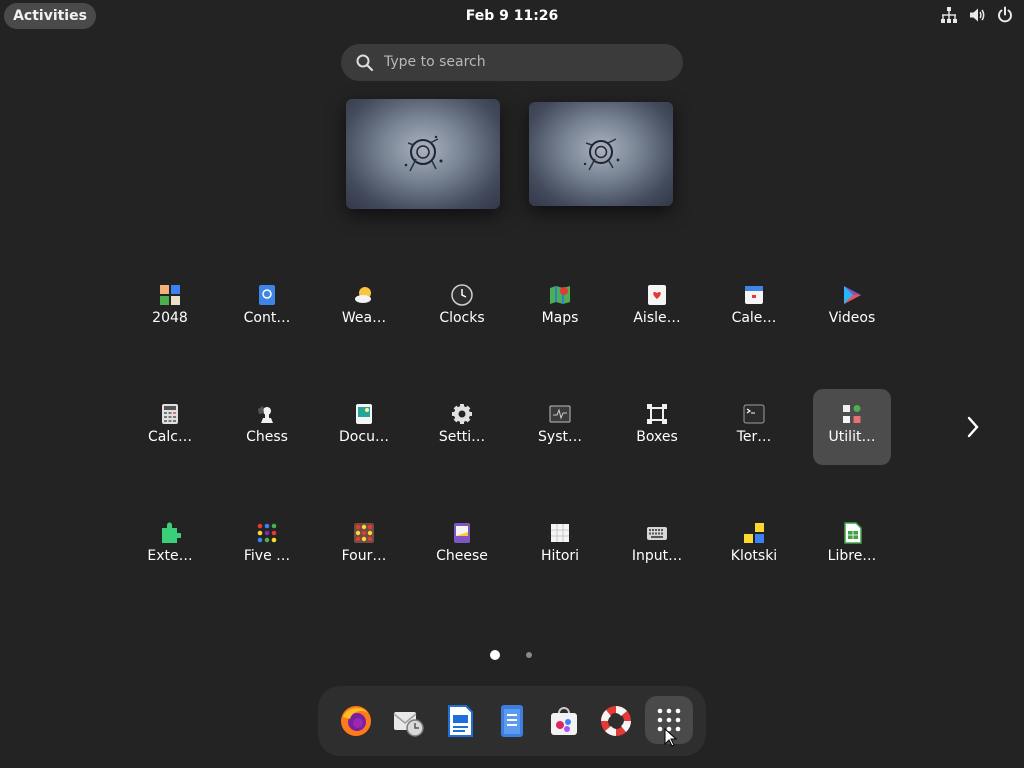 This screenshot has width=1024, height=768. What do you see at coordinates (564, 721) in the screenshot?
I see `software-center-icon` at bounding box center [564, 721].